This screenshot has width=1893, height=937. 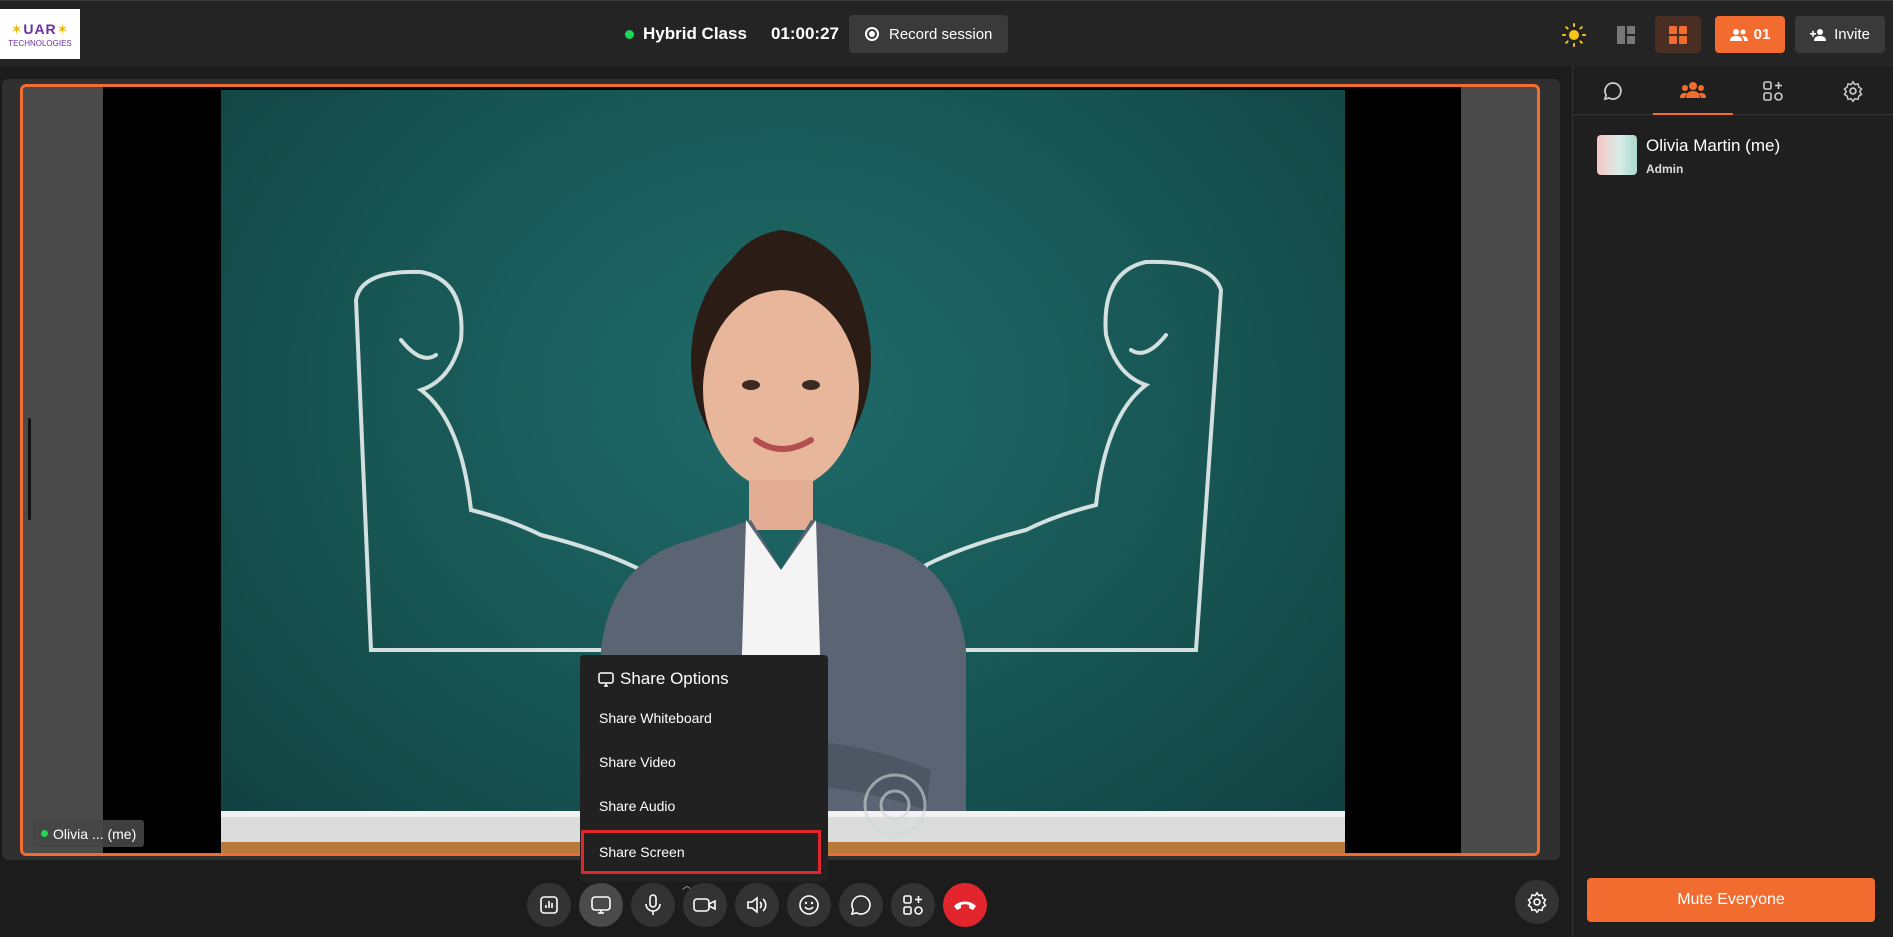 I want to click on share-screen-item: Share Screen, so click(x=701, y=852).